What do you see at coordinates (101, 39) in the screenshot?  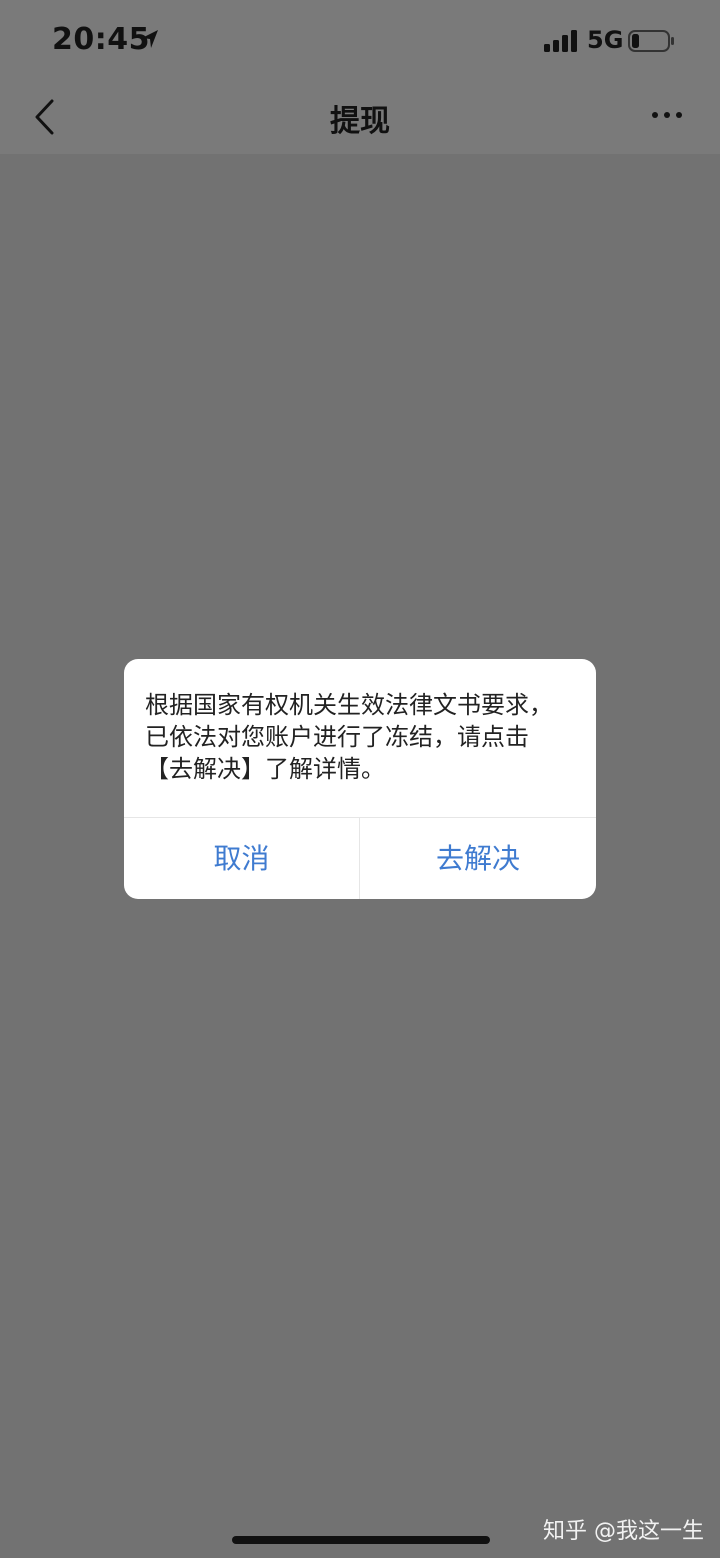 I see `status-time: 20:45` at bounding box center [101, 39].